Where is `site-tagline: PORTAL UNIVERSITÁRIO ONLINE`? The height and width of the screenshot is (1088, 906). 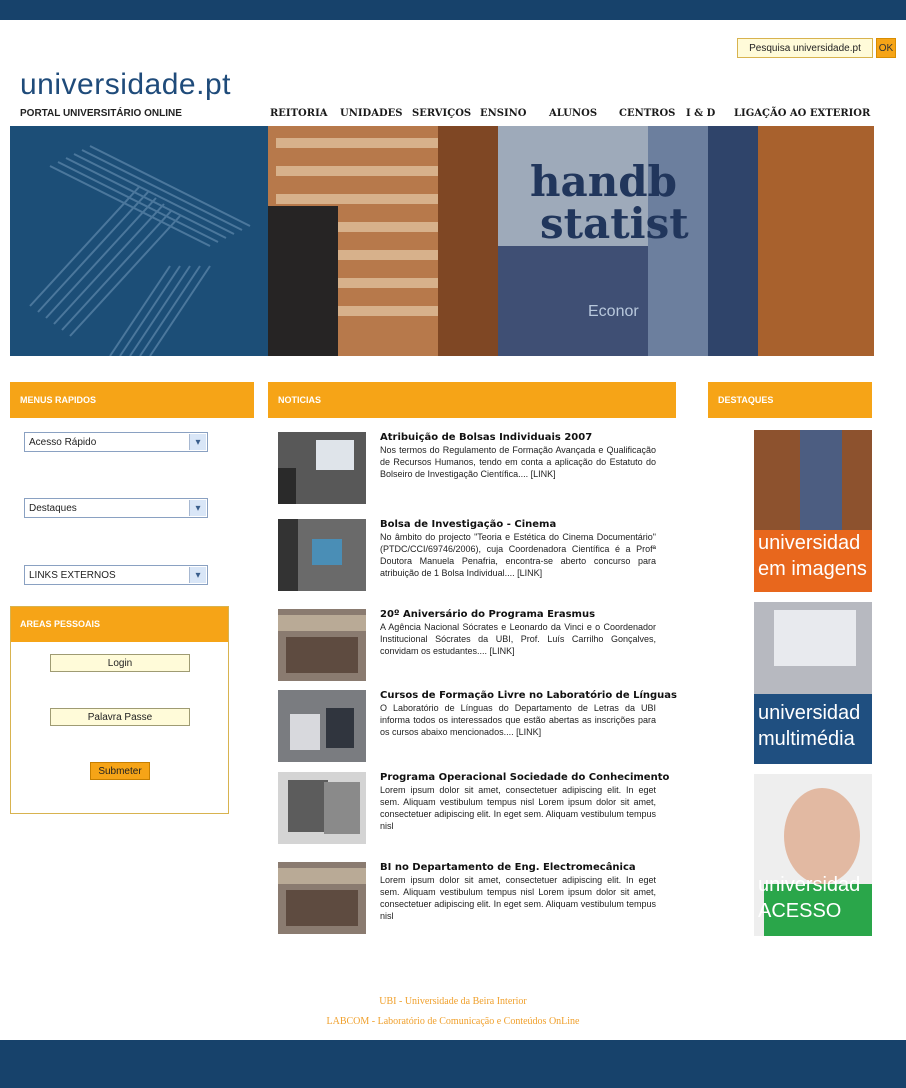
site-tagline: PORTAL UNIVERSITÁRIO ONLINE is located at coordinates (101, 113).